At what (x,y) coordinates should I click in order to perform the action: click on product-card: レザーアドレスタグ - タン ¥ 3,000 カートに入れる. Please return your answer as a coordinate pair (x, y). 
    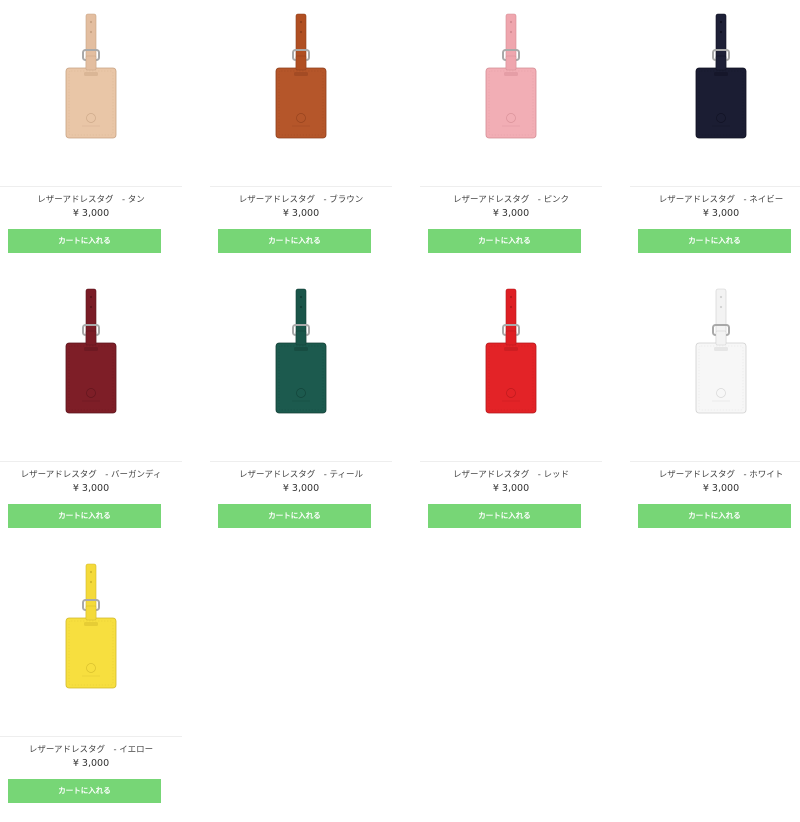
    Looking at the image, I should click on (91, 141).